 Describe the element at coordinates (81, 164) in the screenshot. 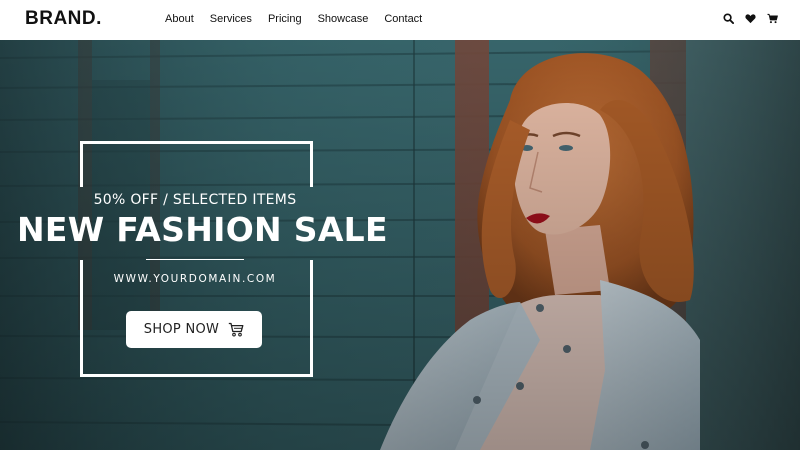

I see `hero-frame-left-upper` at that location.